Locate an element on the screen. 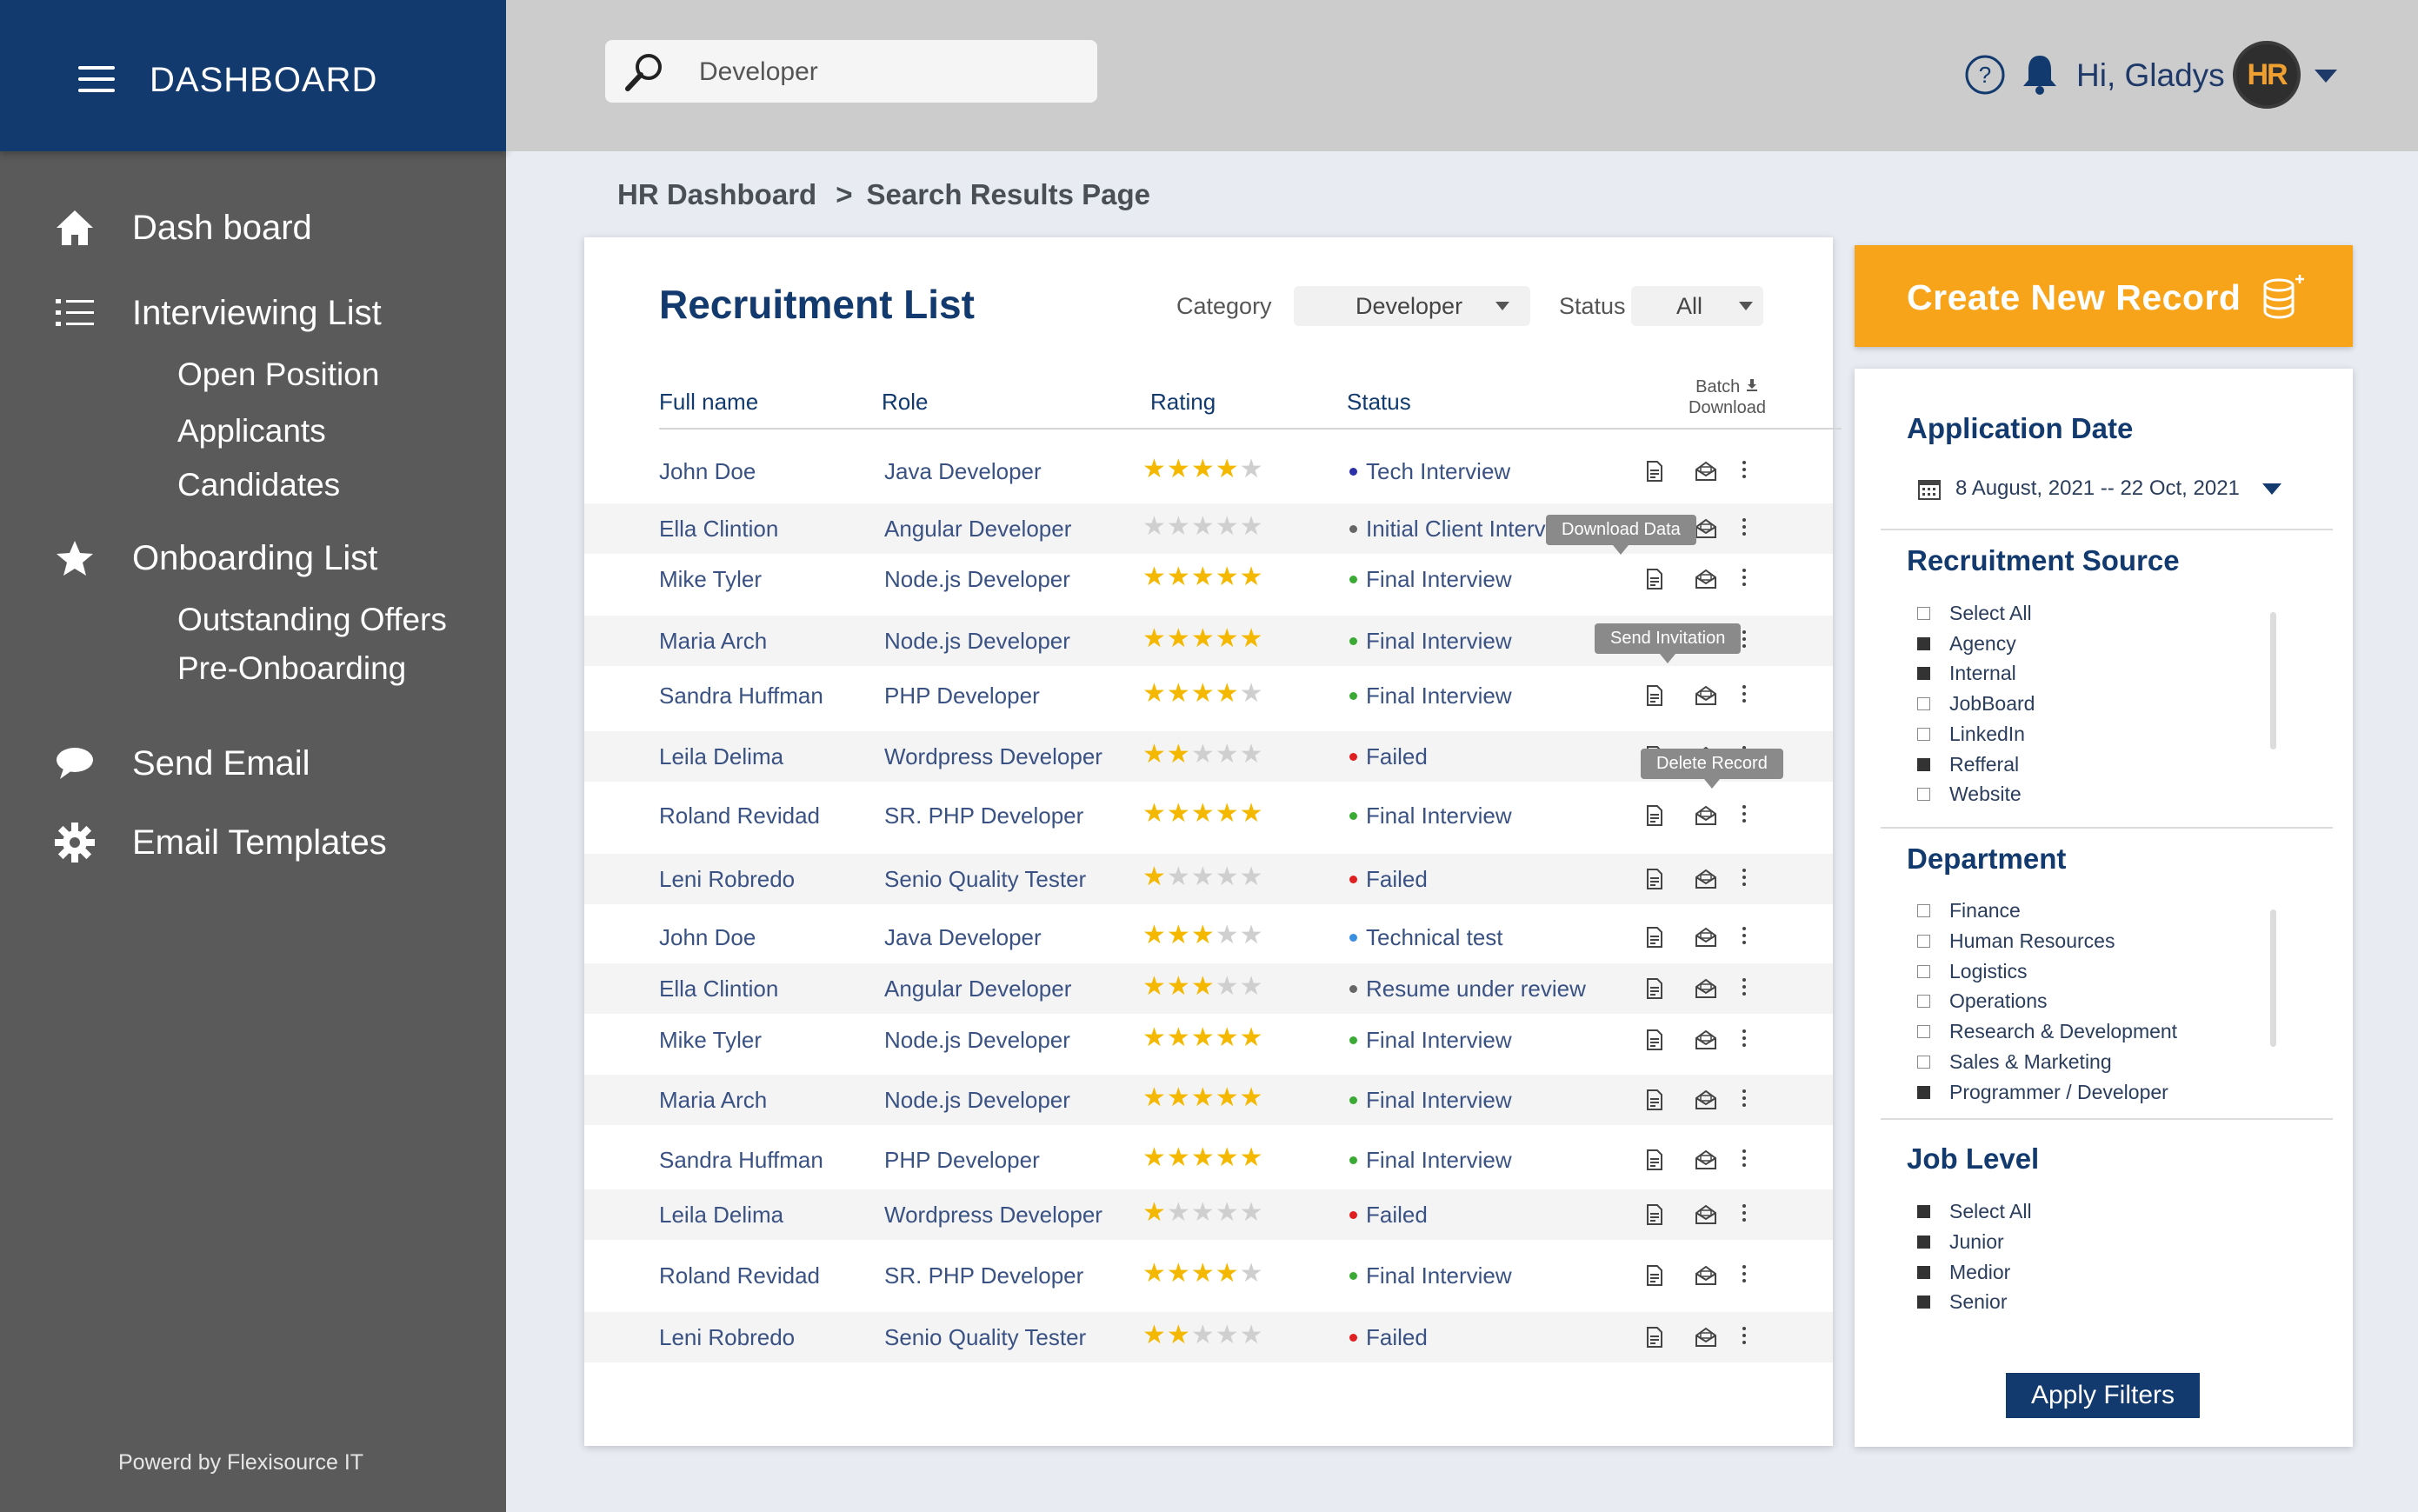 The height and width of the screenshot is (1512, 2418). job-level-option: Select All is located at coordinates (1974, 1211).